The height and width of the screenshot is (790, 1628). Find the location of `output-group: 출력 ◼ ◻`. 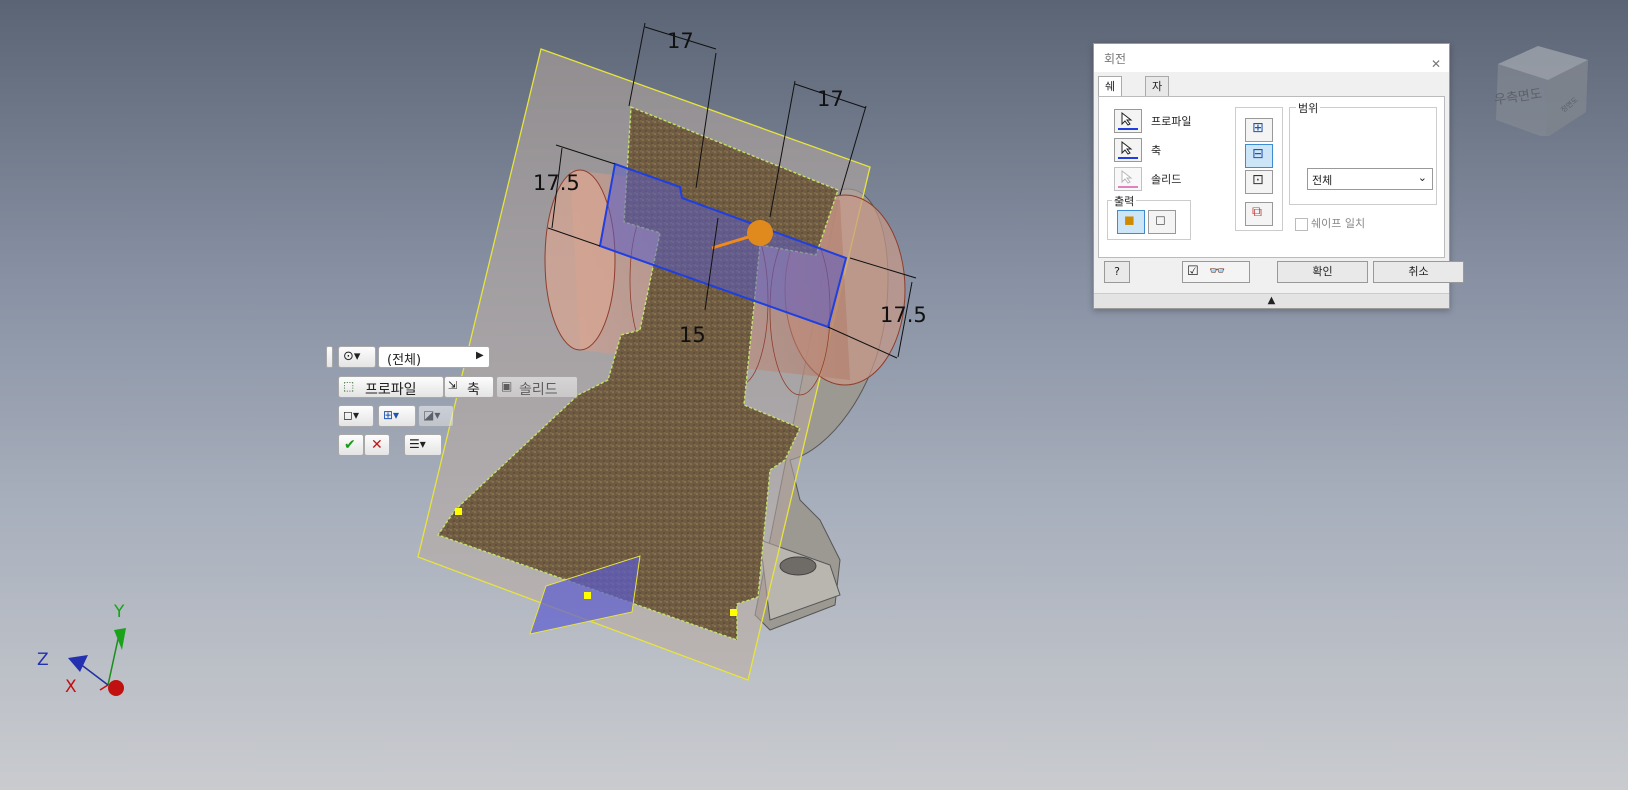

output-group: 출력 ◼ ◻ is located at coordinates (1149, 216).